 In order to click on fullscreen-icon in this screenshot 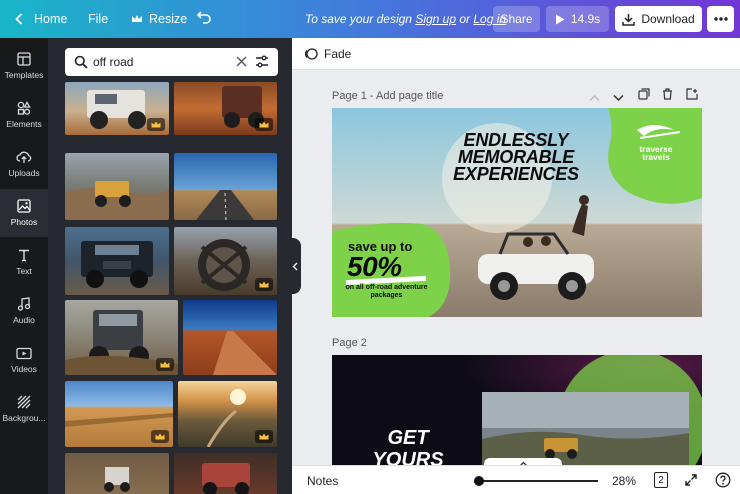, I will do `click(691, 480)`.